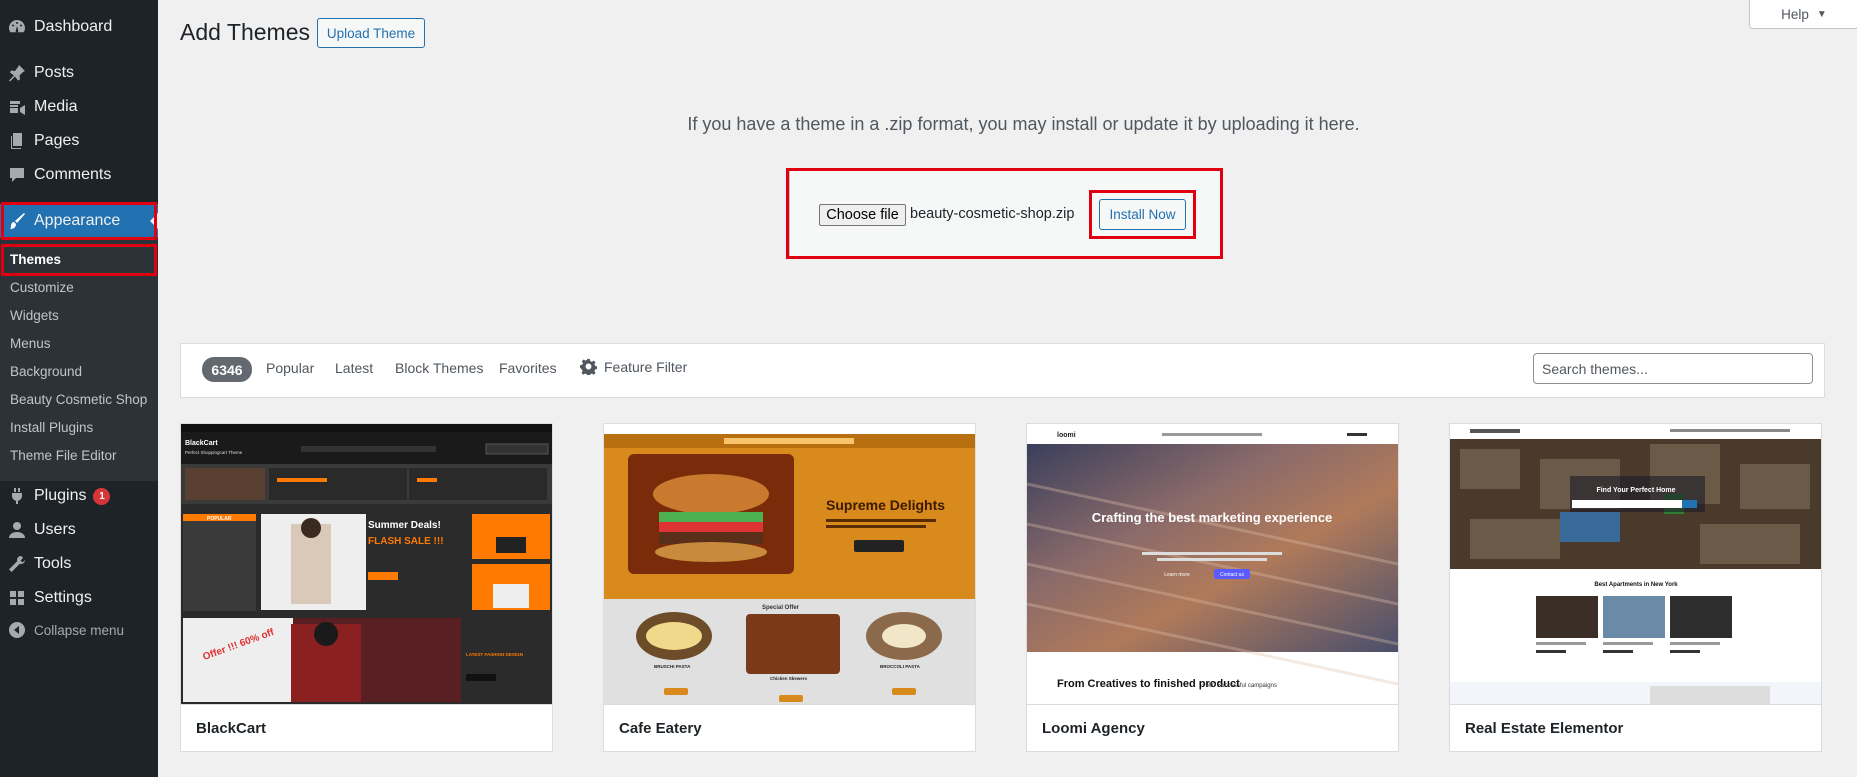  I want to click on caret-down-icon: ▼, so click(1821, 14).